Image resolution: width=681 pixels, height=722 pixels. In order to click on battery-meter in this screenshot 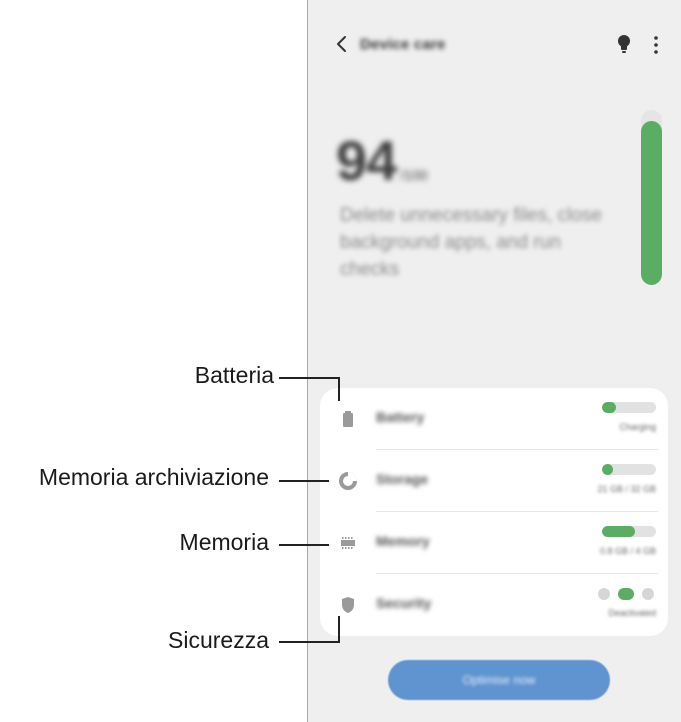, I will do `click(629, 407)`.